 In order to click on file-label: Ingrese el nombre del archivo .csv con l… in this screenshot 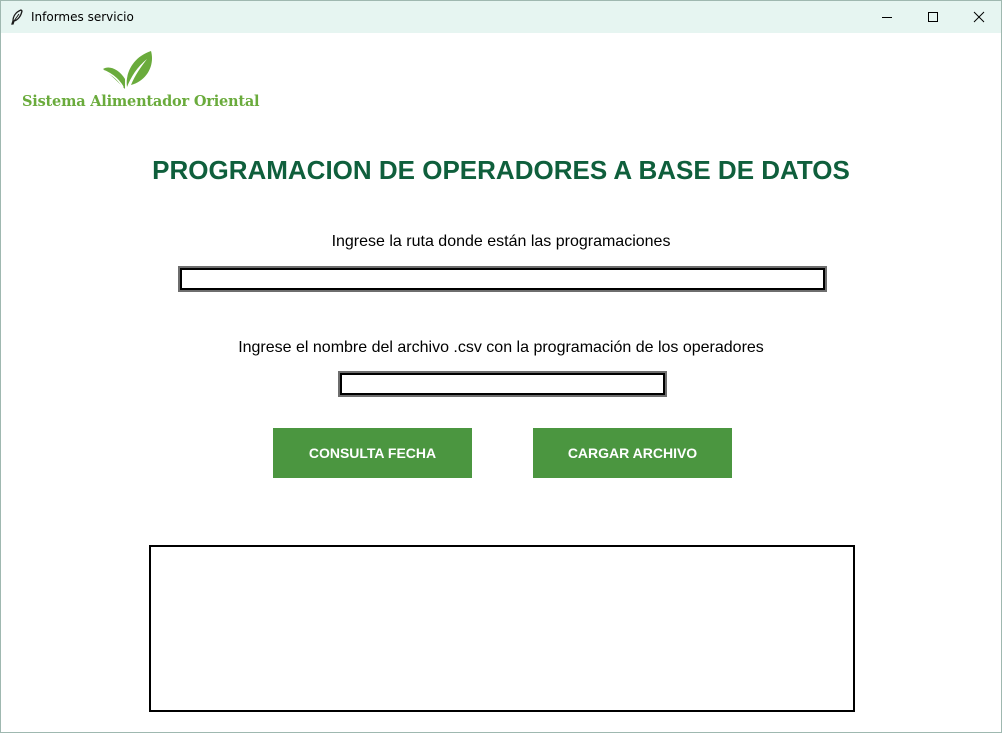, I will do `click(501, 347)`.